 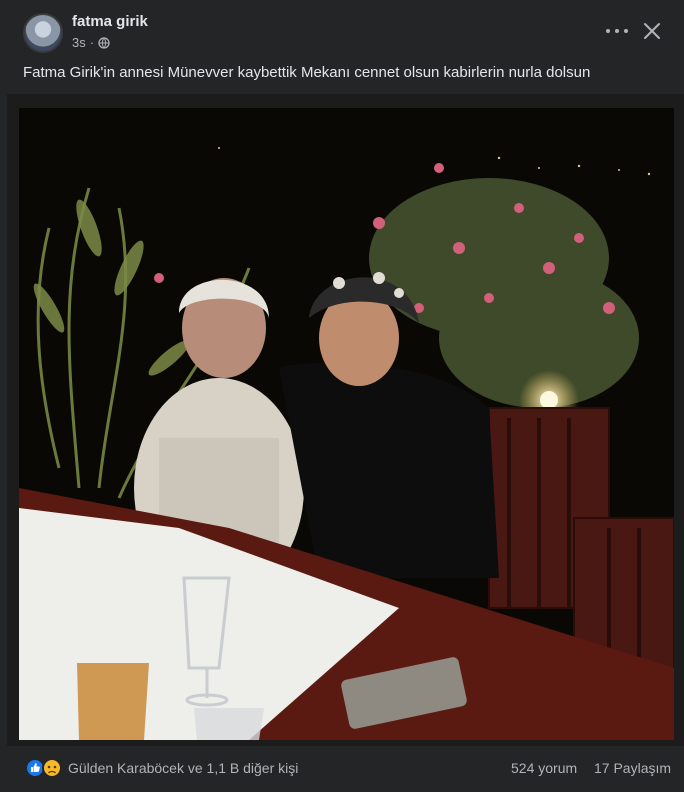 What do you see at coordinates (544, 768) in the screenshot?
I see `comments-count: 524 yorum` at bounding box center [544, 768].